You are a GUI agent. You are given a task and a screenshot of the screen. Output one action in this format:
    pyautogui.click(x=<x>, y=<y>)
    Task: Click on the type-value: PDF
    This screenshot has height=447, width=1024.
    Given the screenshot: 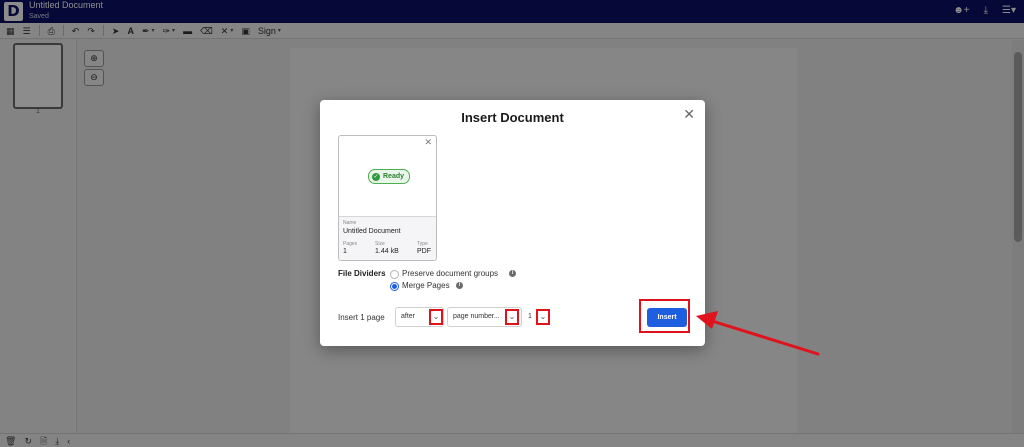 What is the action you would take?
    pyautogui.click(x=424, y=251)
    